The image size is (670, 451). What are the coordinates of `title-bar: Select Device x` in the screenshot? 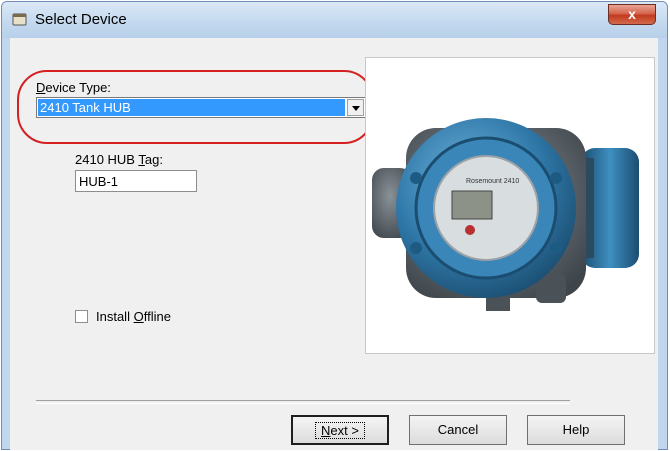 It's located at (334, 20).